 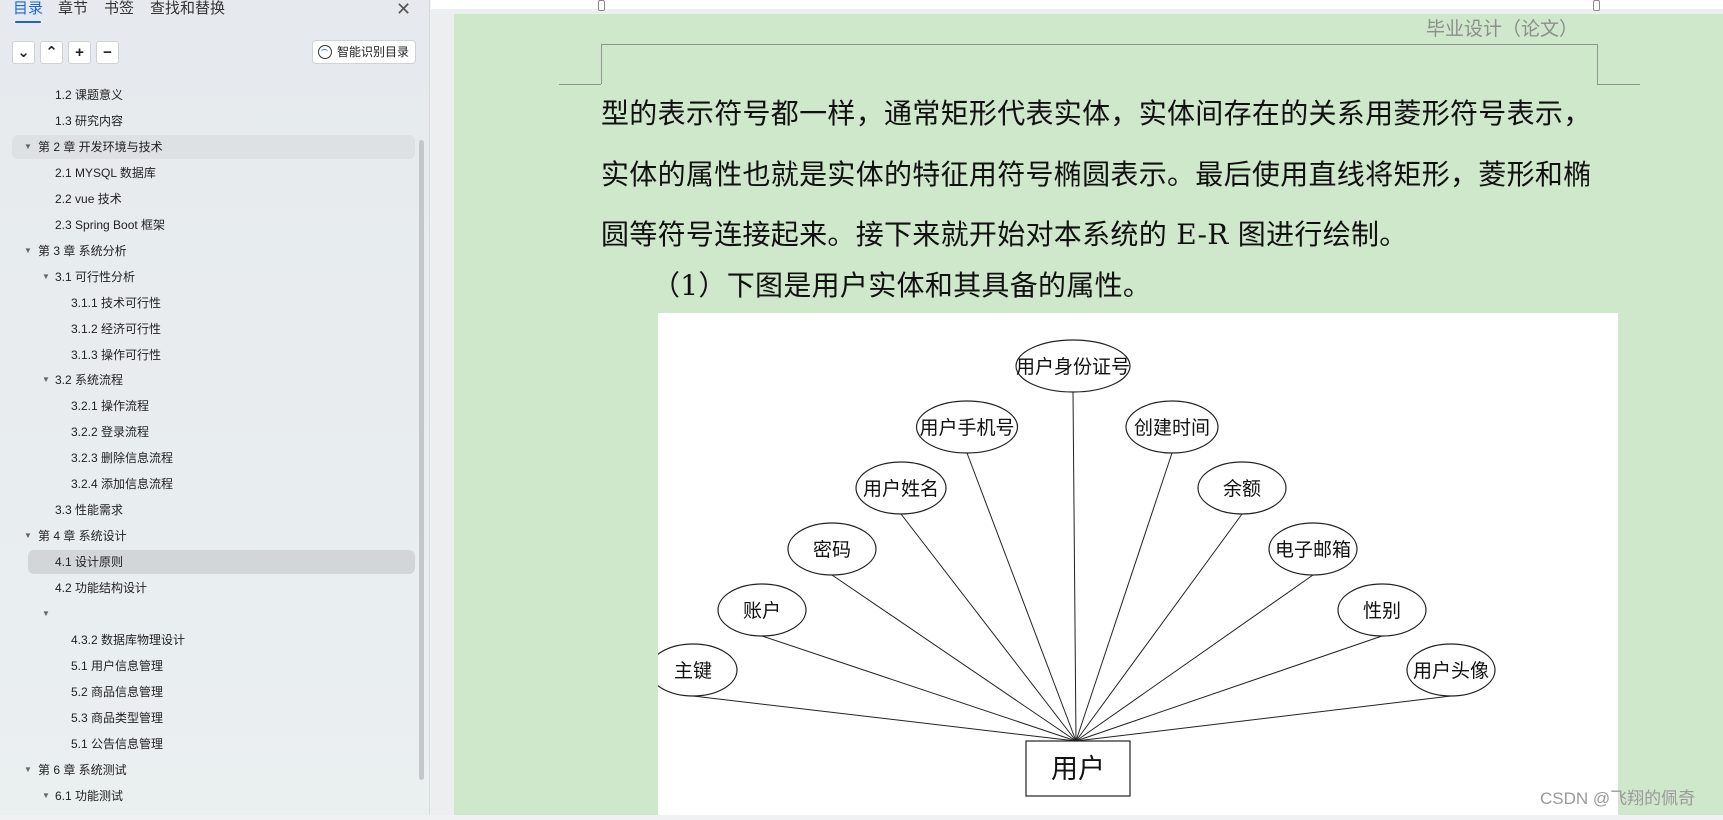 I want to click on toc-item-label: 1.3 研究内容, so click(x=89, y=120).